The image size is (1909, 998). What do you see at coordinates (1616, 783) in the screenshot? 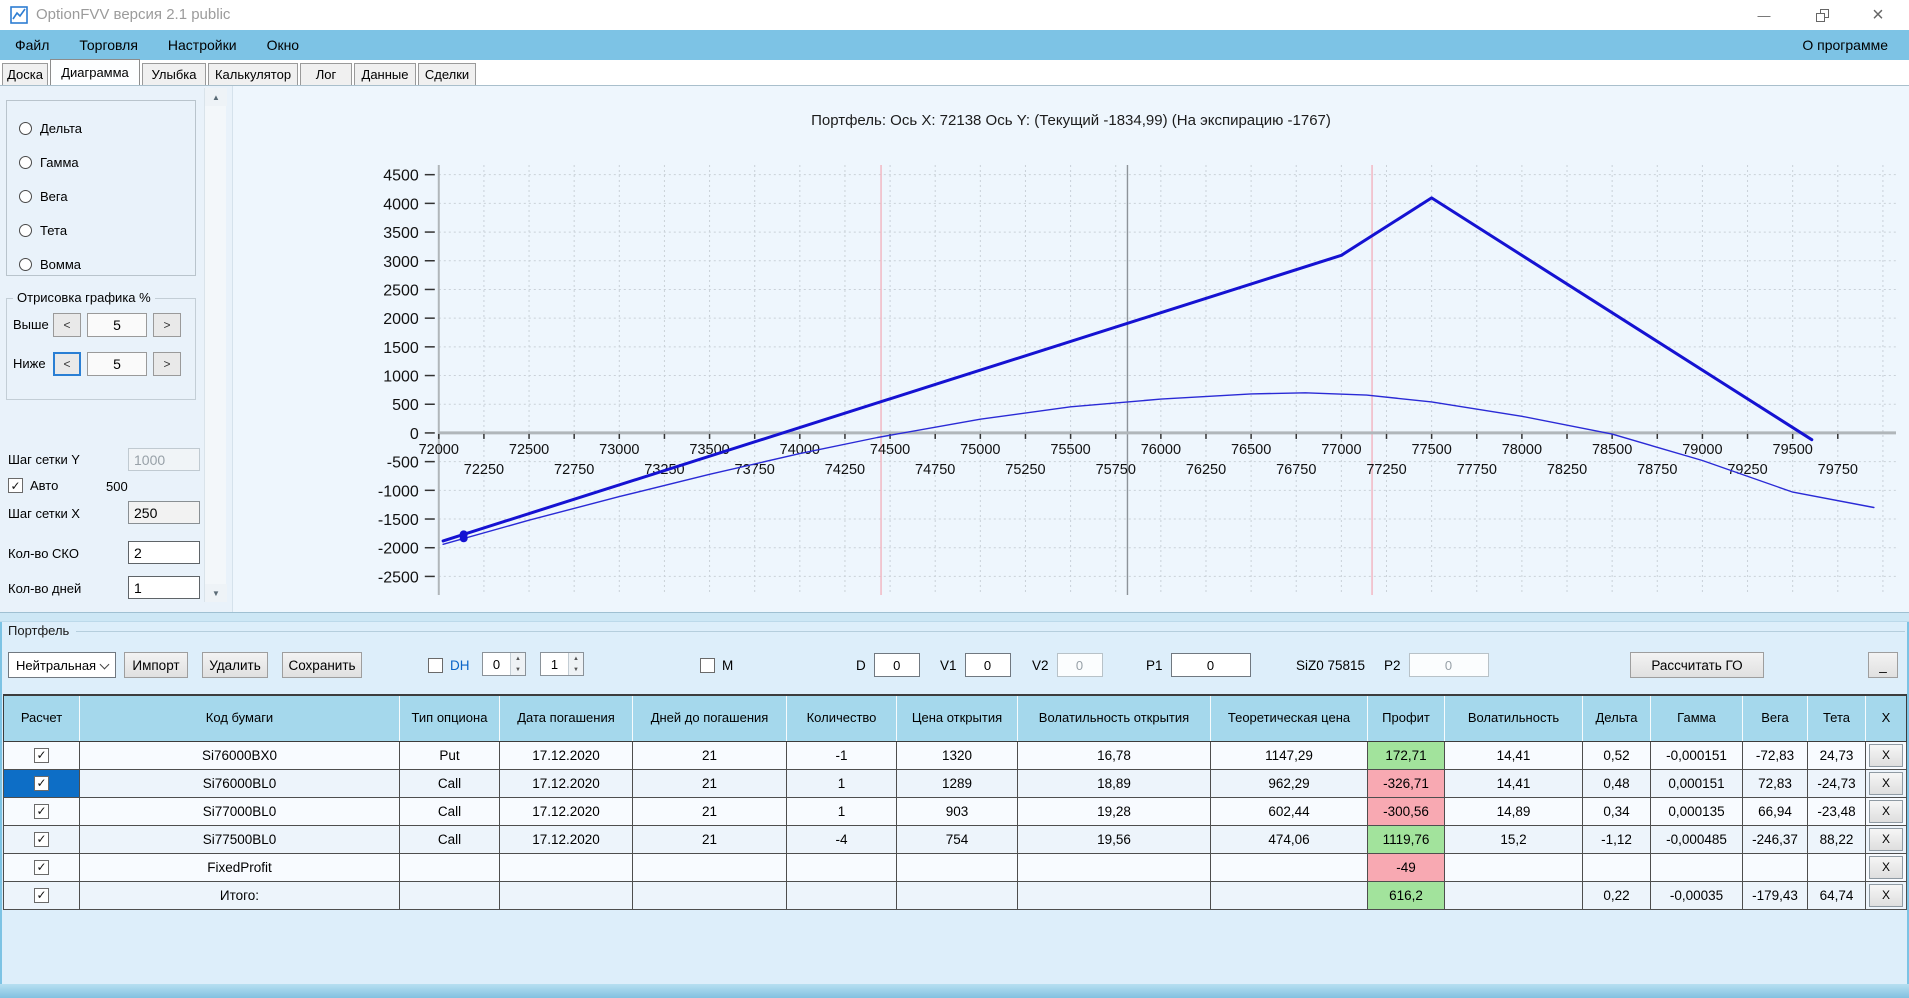
I see `cell-delta: 0,48` at bounding box center [1616, 783].